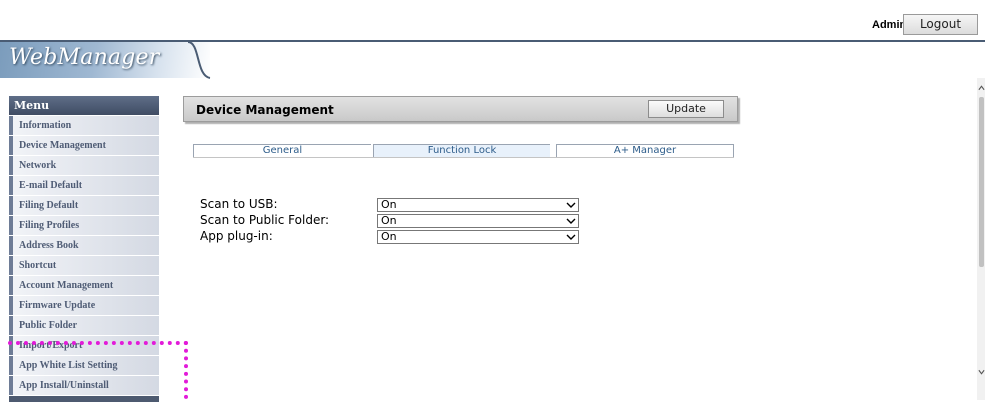 The image size is (985, 402). I want to click on scan-to-public-folder-value: On, so click(389, 220).